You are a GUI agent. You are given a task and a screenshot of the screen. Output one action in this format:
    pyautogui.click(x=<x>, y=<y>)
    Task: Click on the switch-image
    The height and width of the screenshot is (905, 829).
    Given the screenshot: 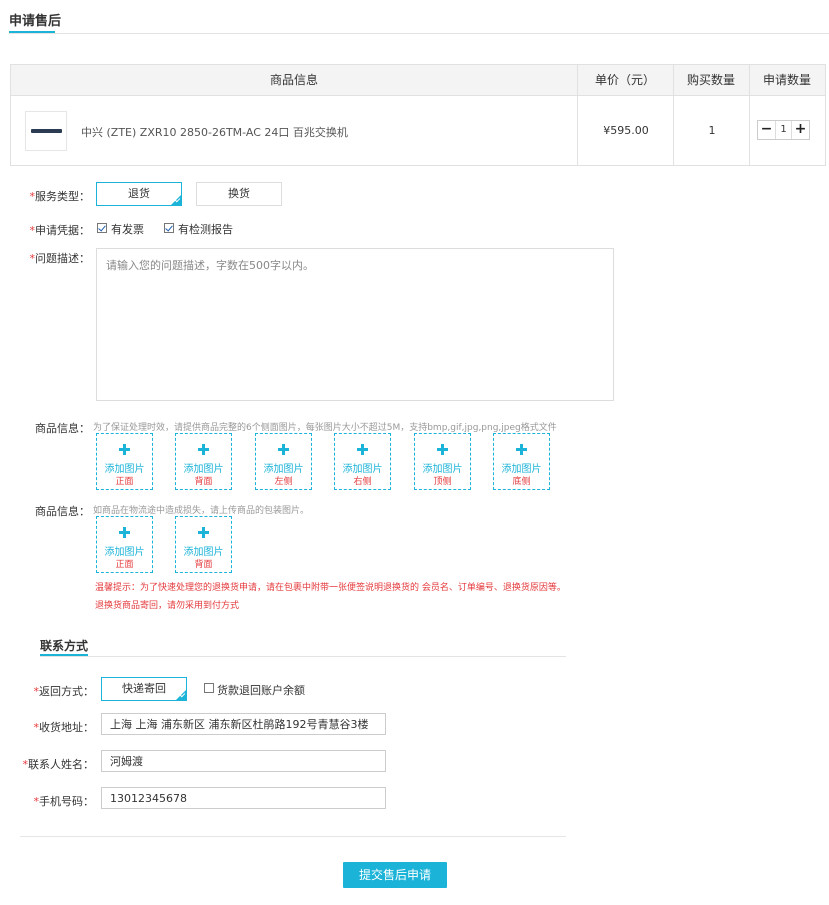 What is the action you would take?
    pyautogui.click(x=46, y=131)
    